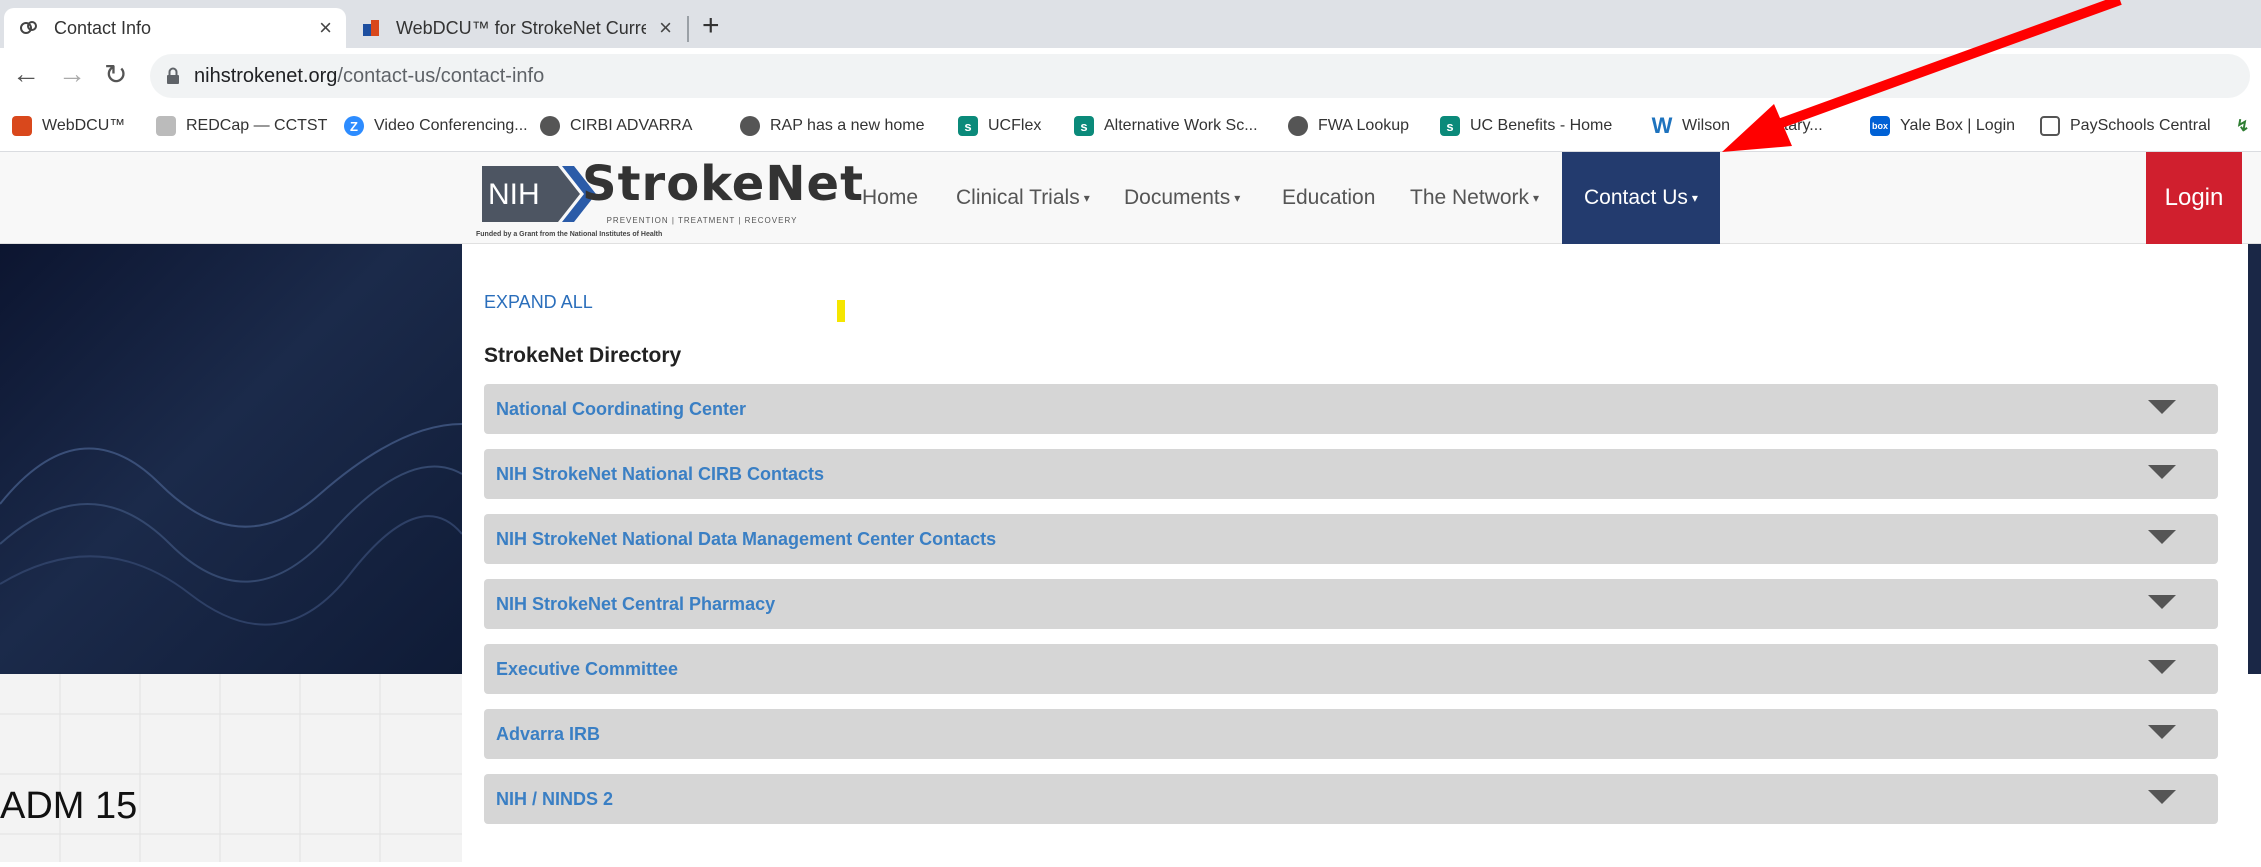 This screenshot has width=2261, height=867. What do you see at coordinates (1351, 799) in the screenshot?
I see `accordion-nih-ninds: NIH / NINDS 2` at bounding box center [1351, 799].